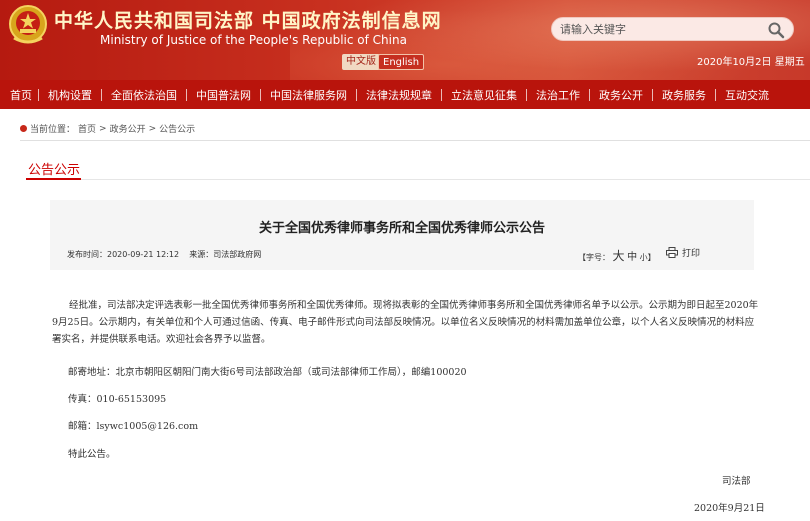  What do you see at coordinates (672, 252) in the screenshot?
I see `printer-icon` at bounding box center [672, 252].